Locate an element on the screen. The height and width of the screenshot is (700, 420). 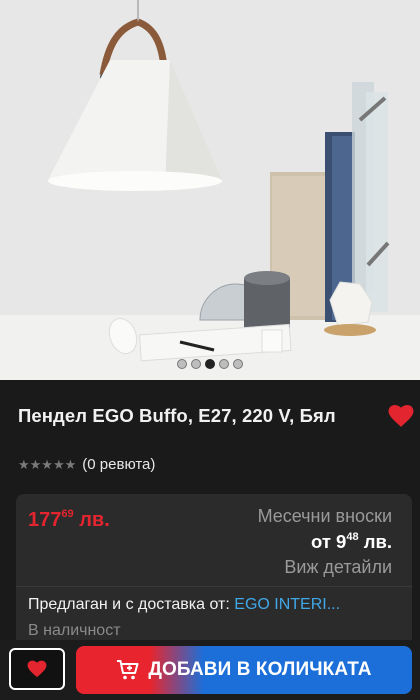
price-main: 177 is located at coordinates (45, 520).